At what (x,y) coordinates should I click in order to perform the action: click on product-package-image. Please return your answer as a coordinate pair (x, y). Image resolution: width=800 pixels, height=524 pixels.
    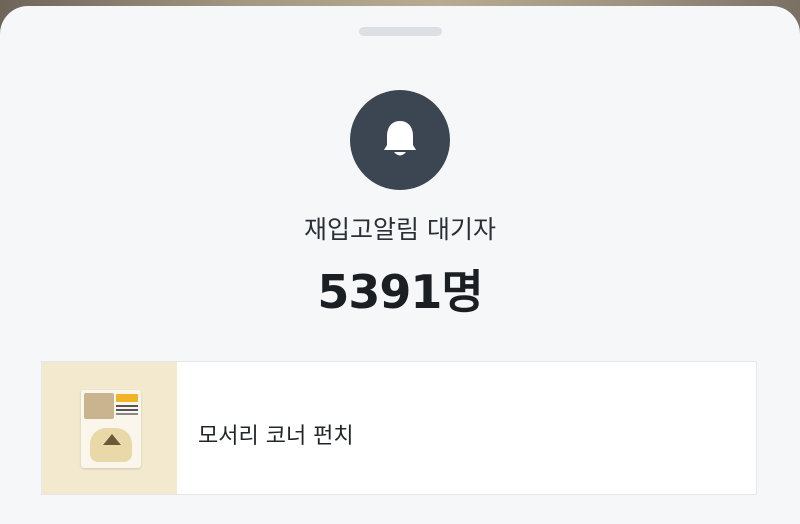
    Looking at the image, I should click on (111, 429).